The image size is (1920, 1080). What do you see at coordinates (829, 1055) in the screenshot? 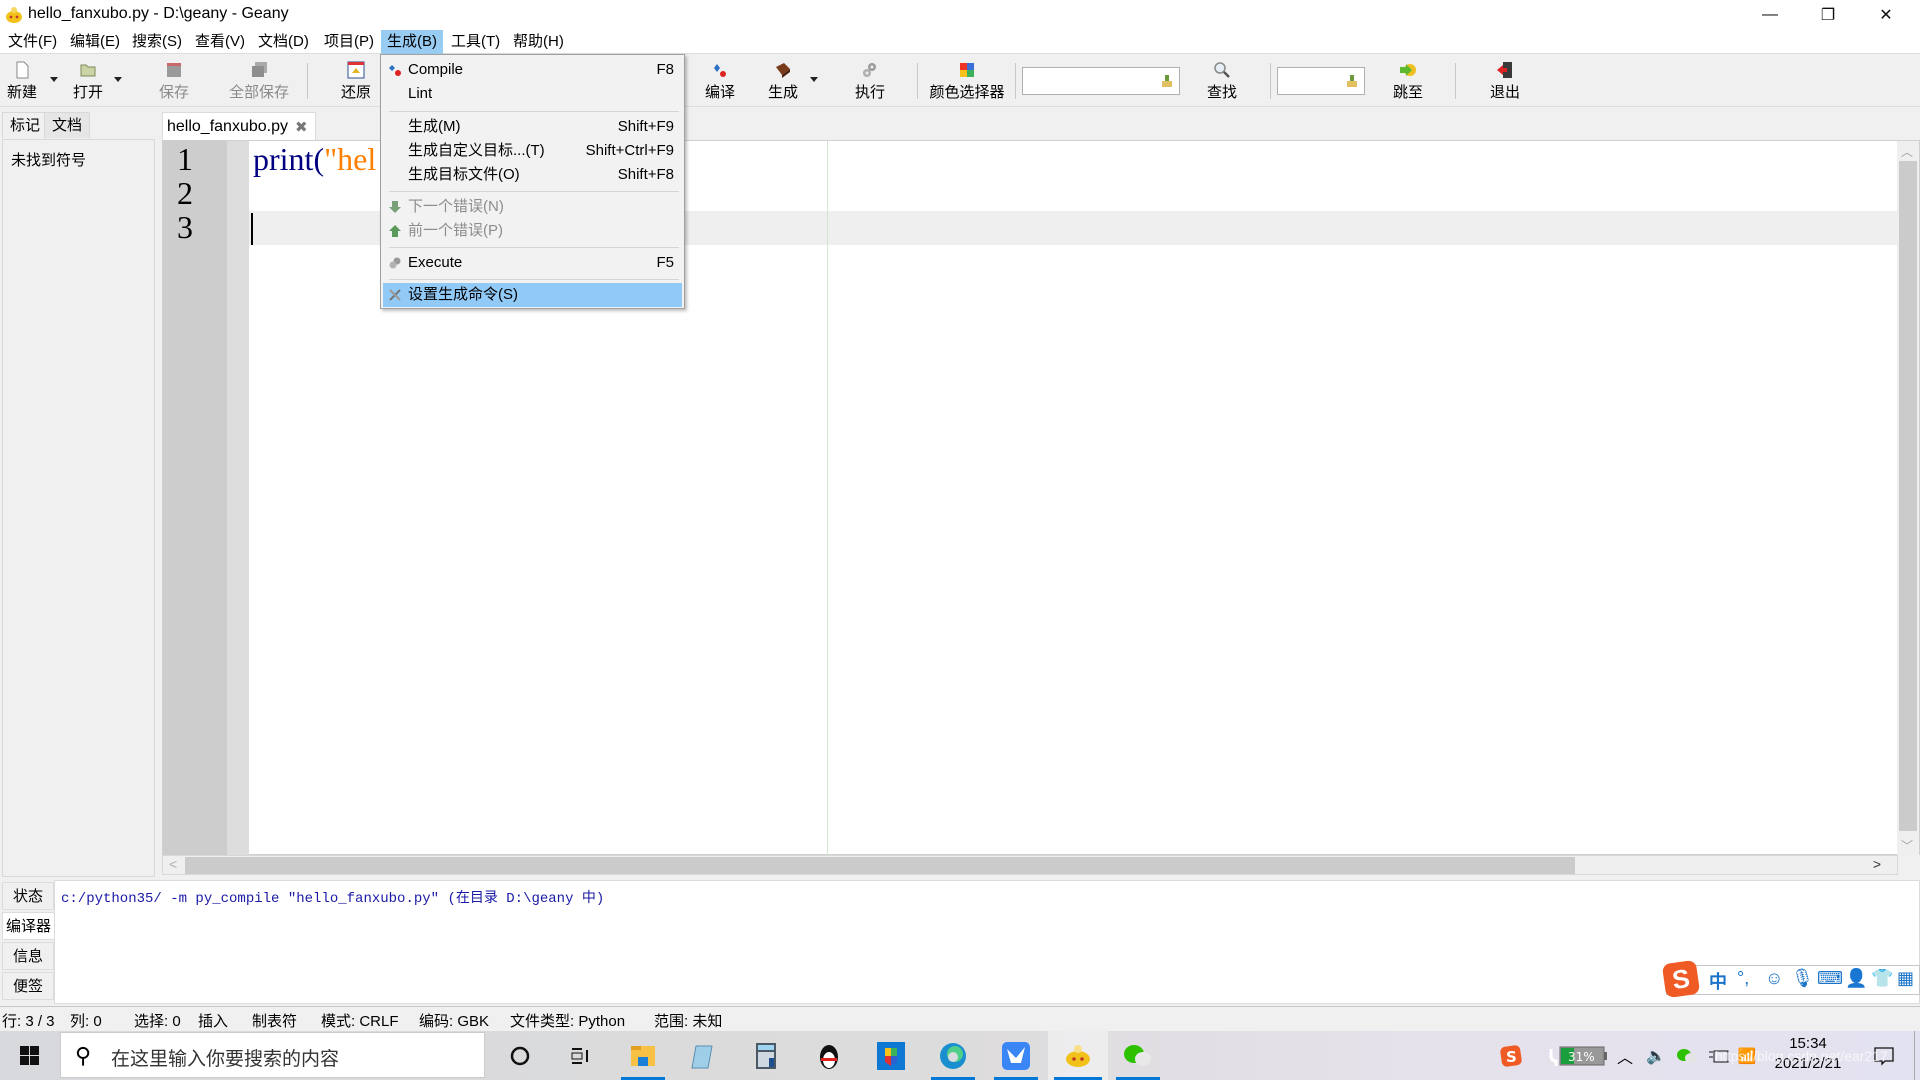
I see `taskbar-qq` at bounding box center [829, 1055].